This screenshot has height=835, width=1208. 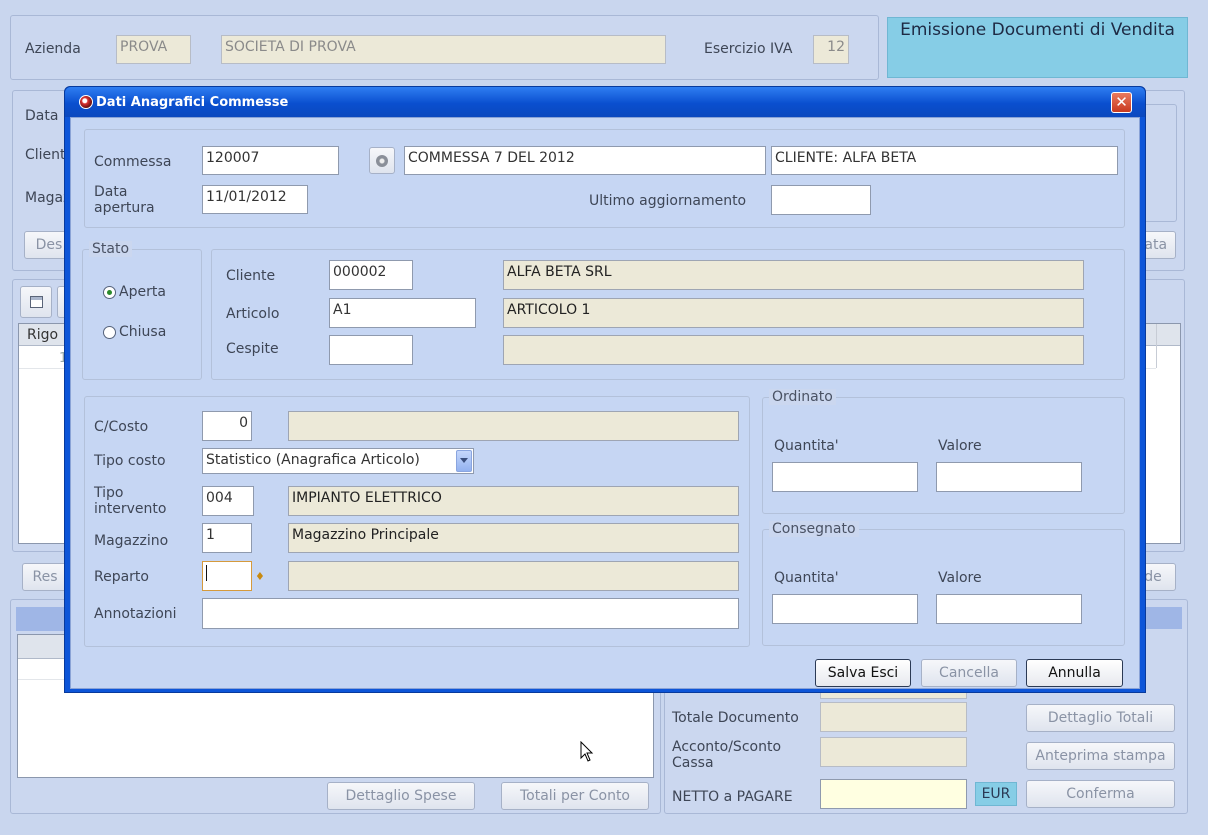 What do you see at coordinates (1009, 477) in the screenshot?
I see `ordinato-valore-field` at bounding box center [1009, 477].